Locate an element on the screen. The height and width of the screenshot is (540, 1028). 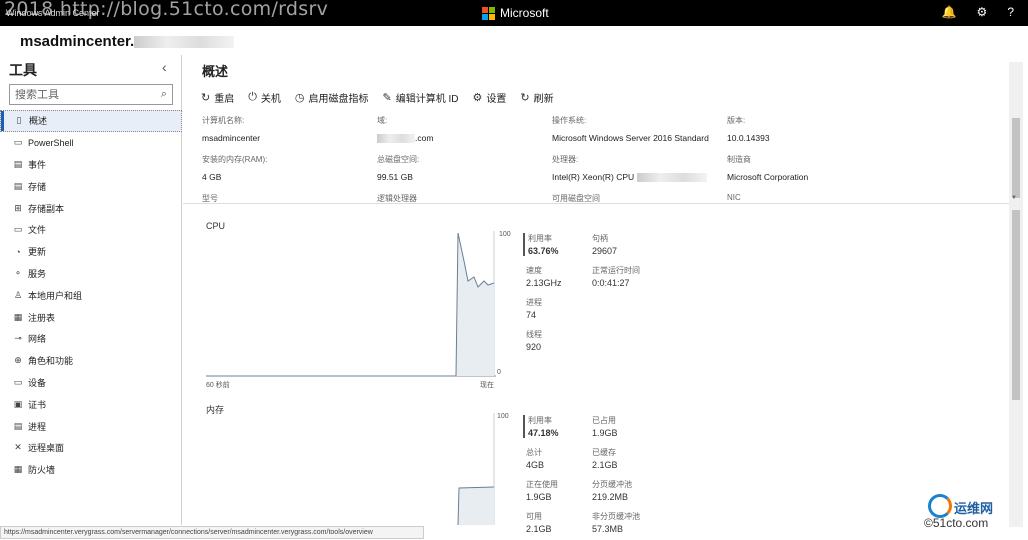
sidebar-item-6: ◔ 更新 is located at coordinates (91, 252).